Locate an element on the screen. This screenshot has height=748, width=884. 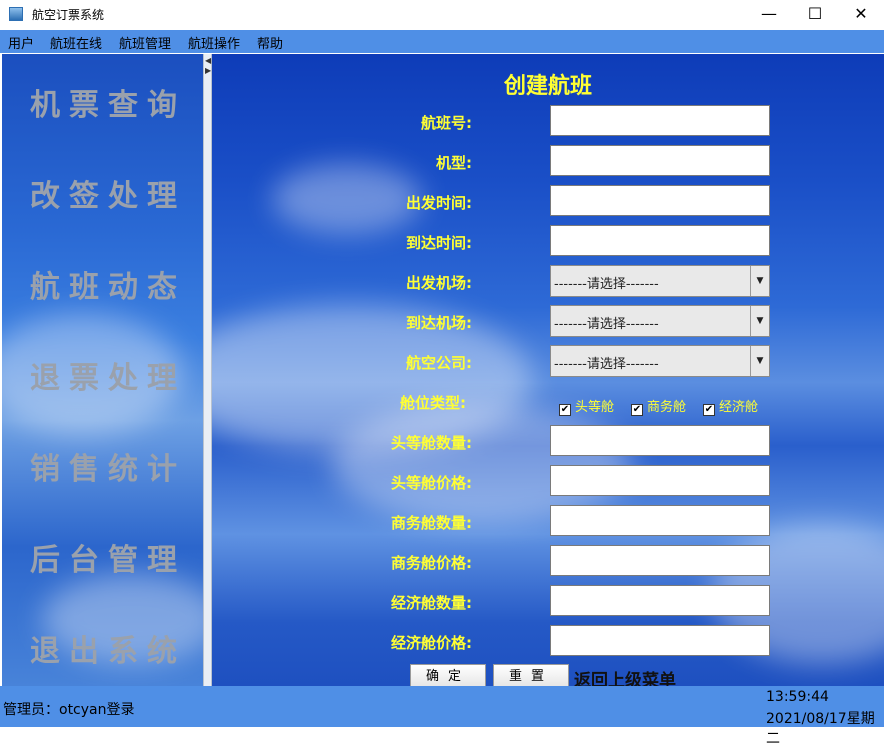
economy-price-label: 经济舱价格: is located at coordinates (431, 643).